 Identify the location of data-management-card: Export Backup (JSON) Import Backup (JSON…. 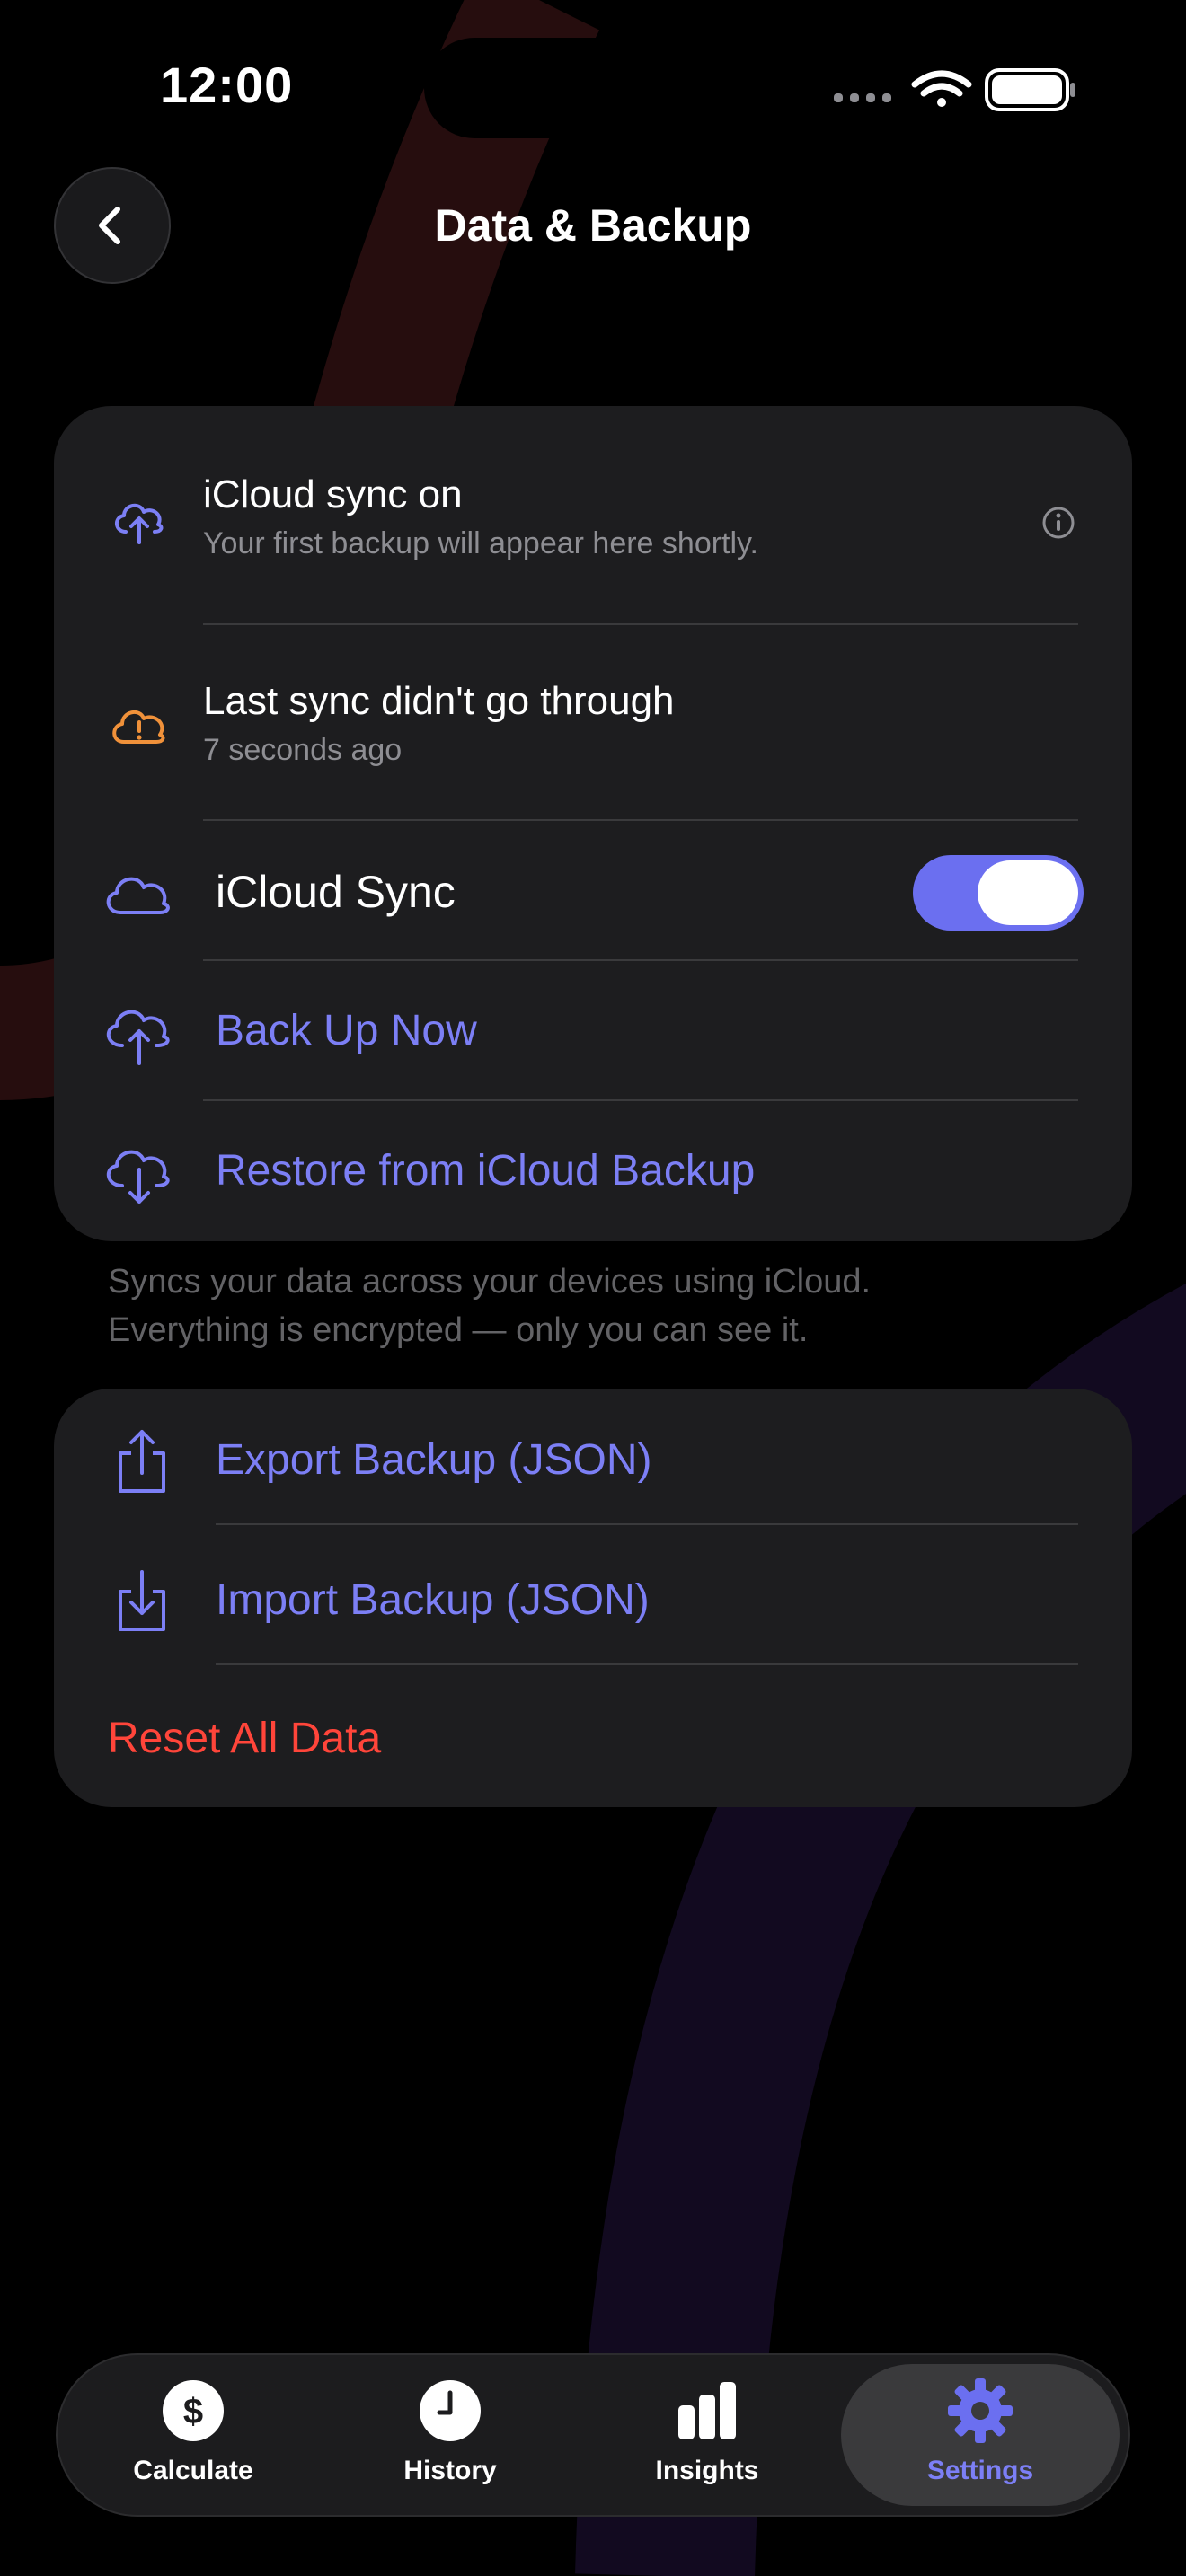
(593, 1598).